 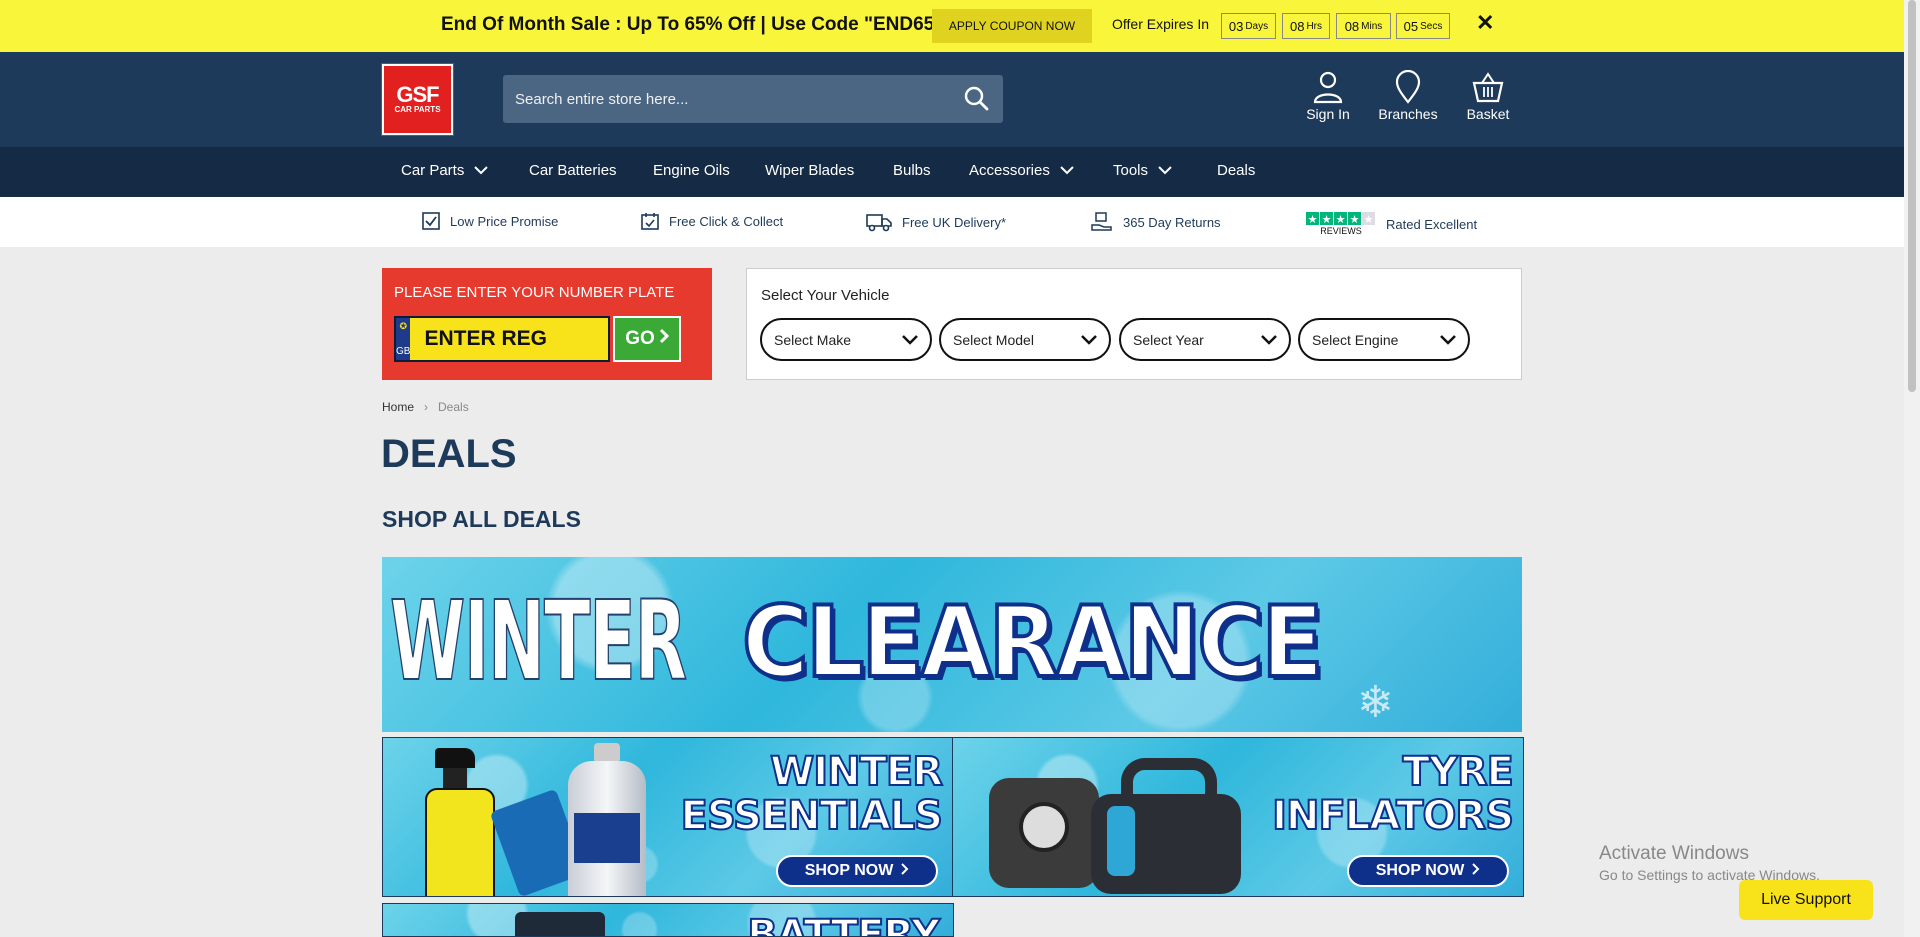 What do you see at coordinates (1393, 794) in the screenshot?
I see `tile-title-tyre-inflators: TYRE INFLATORS` at bounding box center [1393, 794].